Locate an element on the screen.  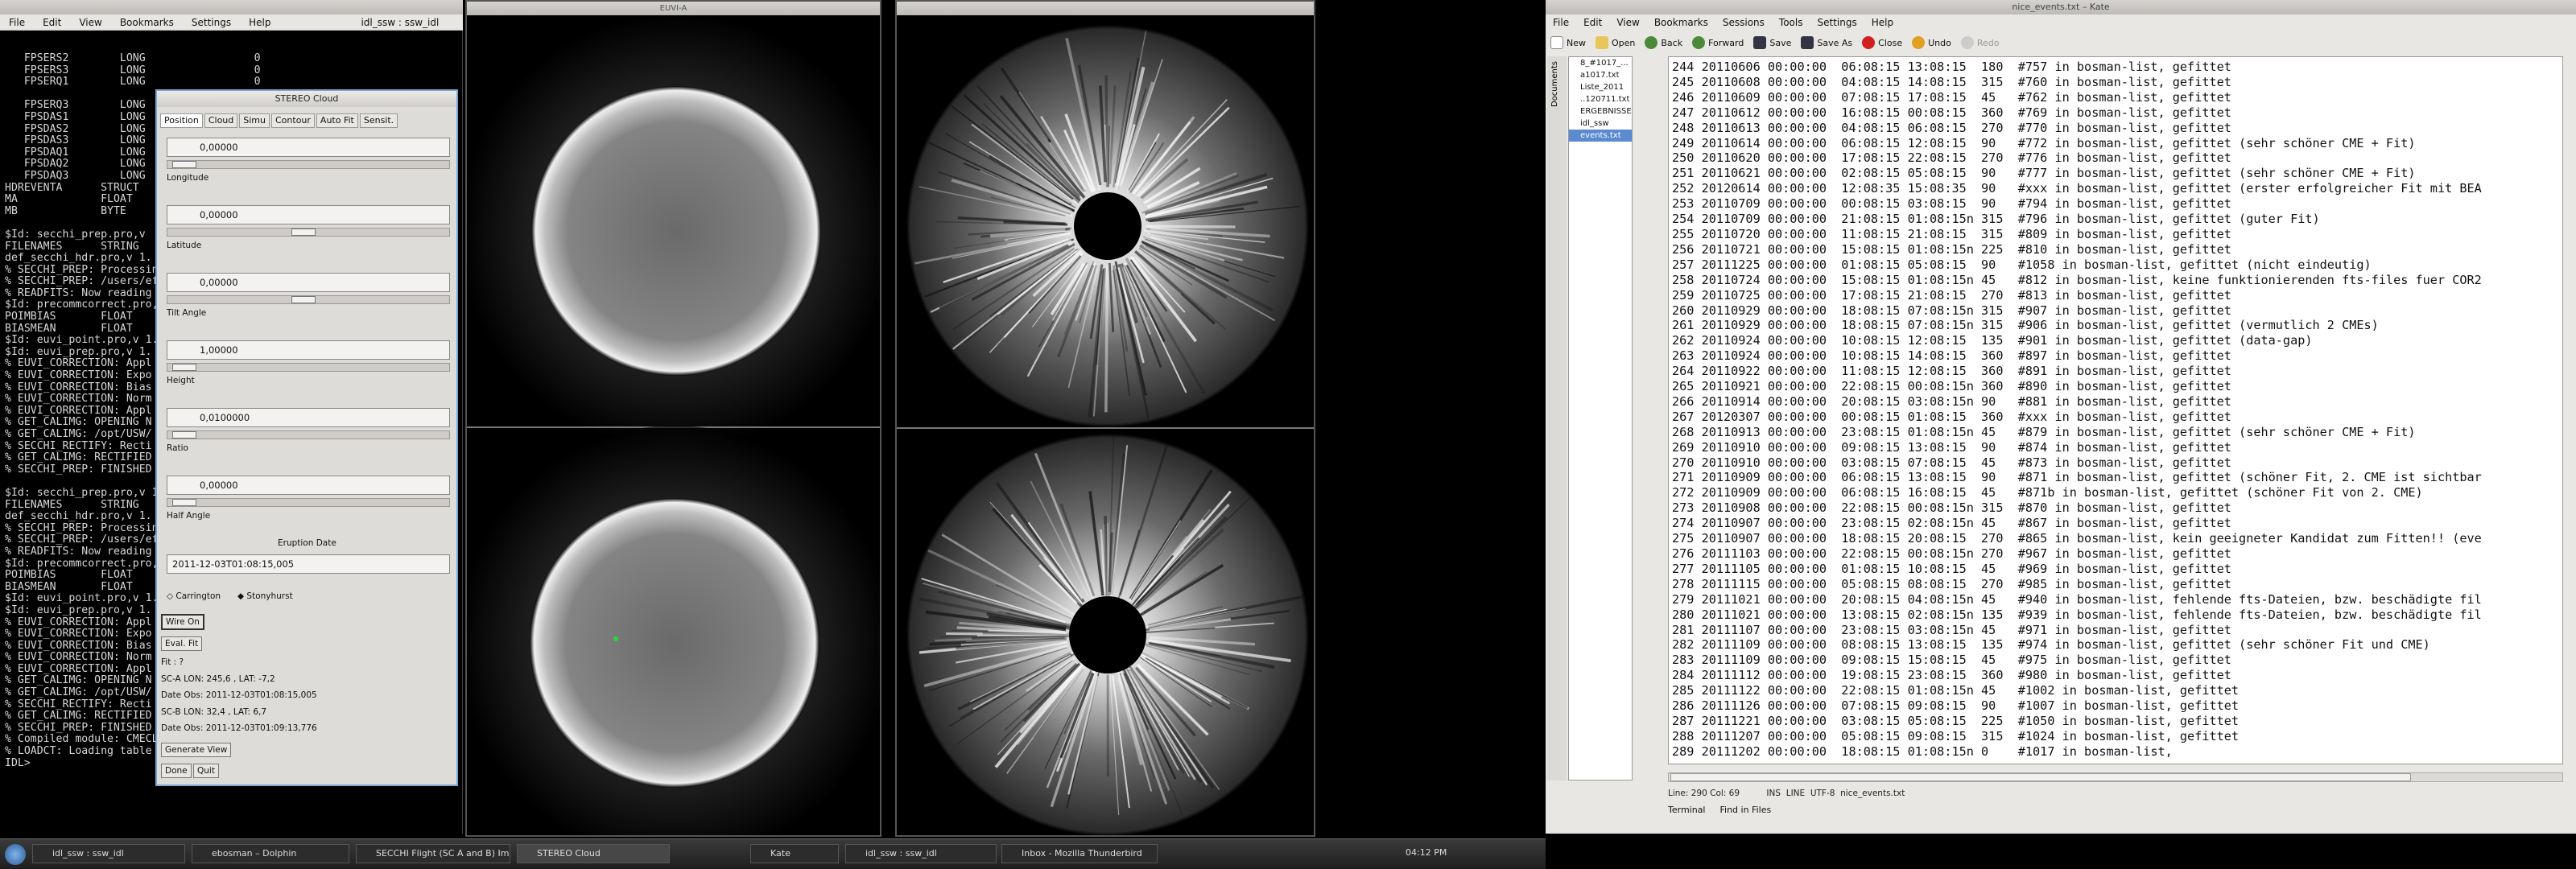
wire-on-button: Wire On is located at coordinates (182, 622).